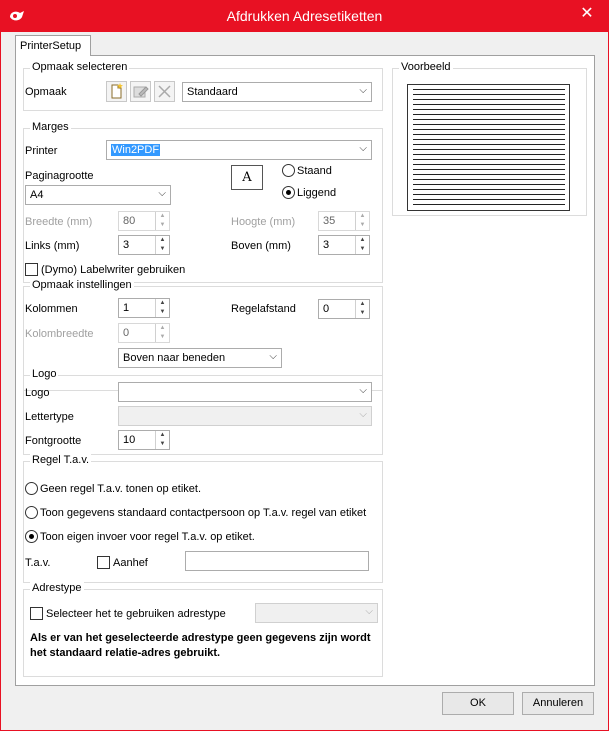 This screenshot has height=731, width=609. What do you see at coordinates (37, 393) in the screenshot?
I see `logo-label: Logo` at bounding box center [37, 393].